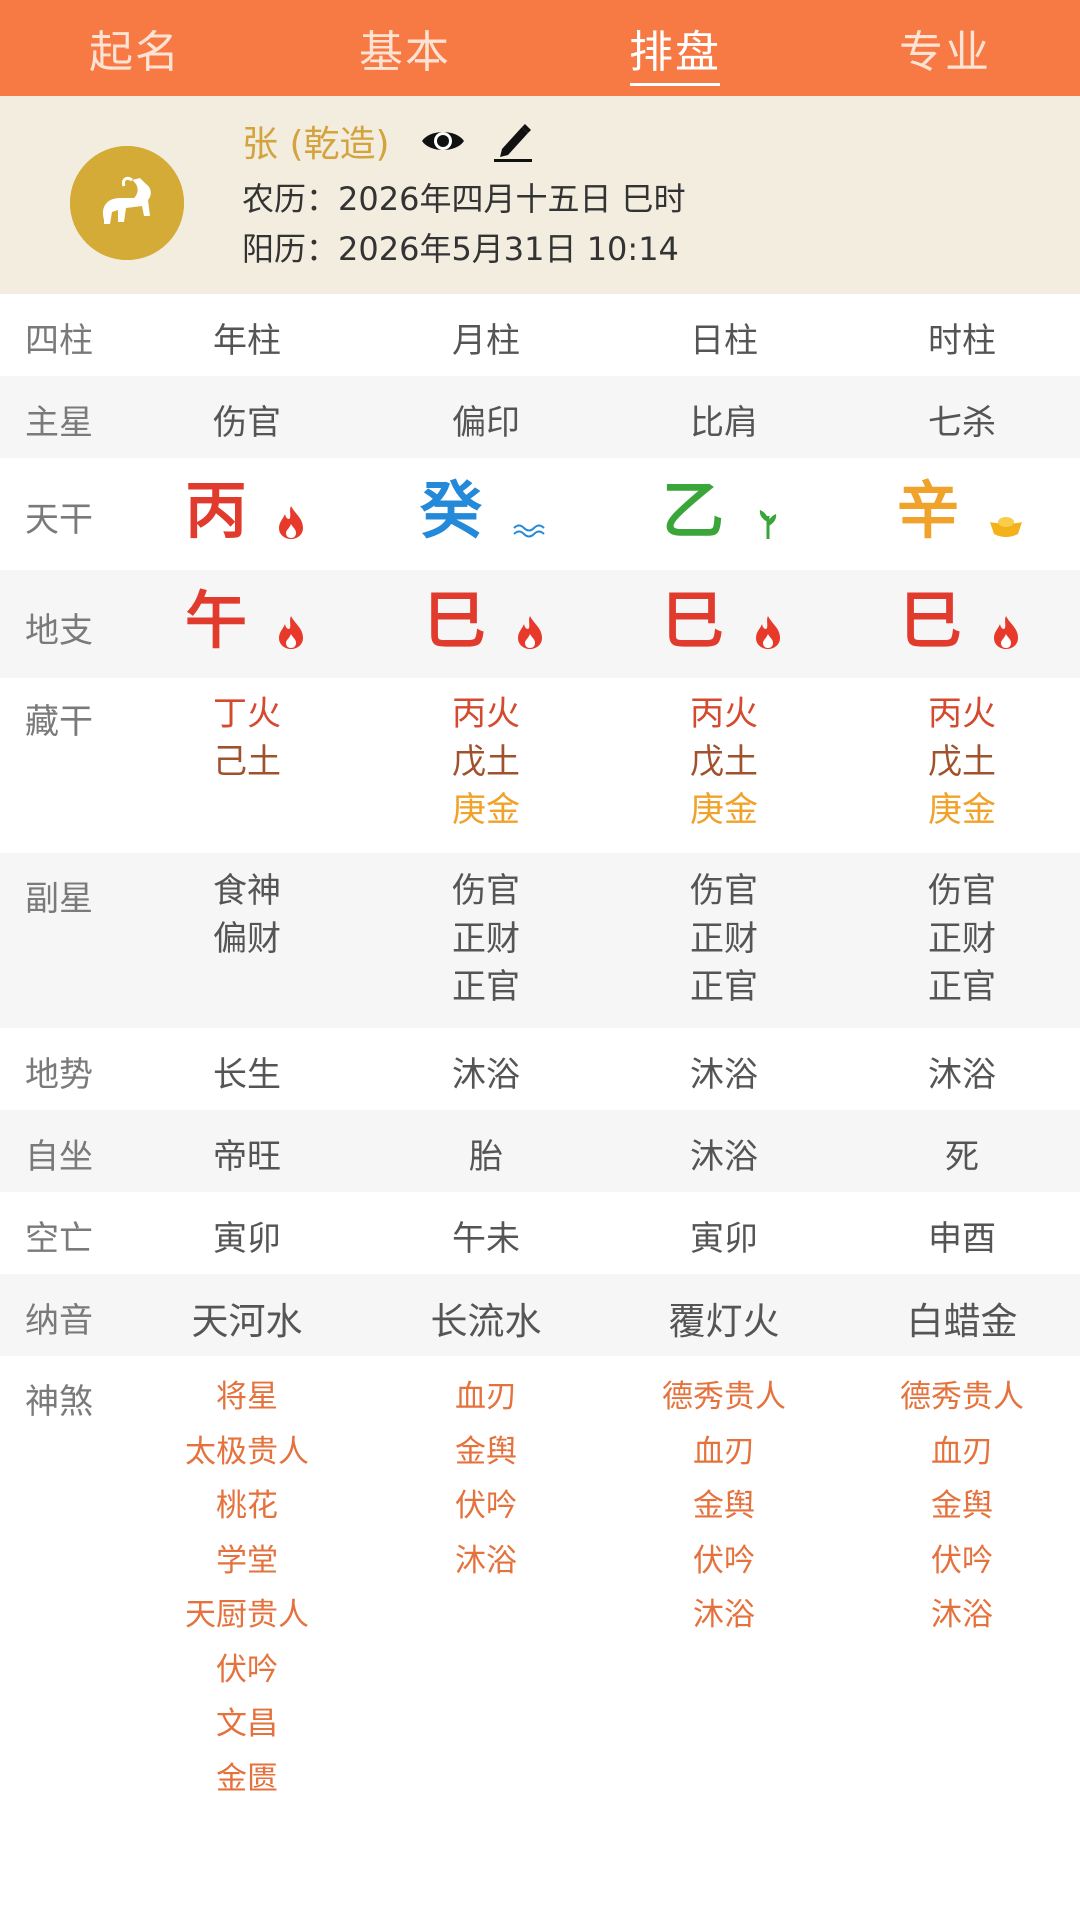 This screenshot has height=1920, width=1080. What do you see at coordinates (59, 899) in the screenshot?
I see `row-label: 副星` at bounding box center [59, 899].